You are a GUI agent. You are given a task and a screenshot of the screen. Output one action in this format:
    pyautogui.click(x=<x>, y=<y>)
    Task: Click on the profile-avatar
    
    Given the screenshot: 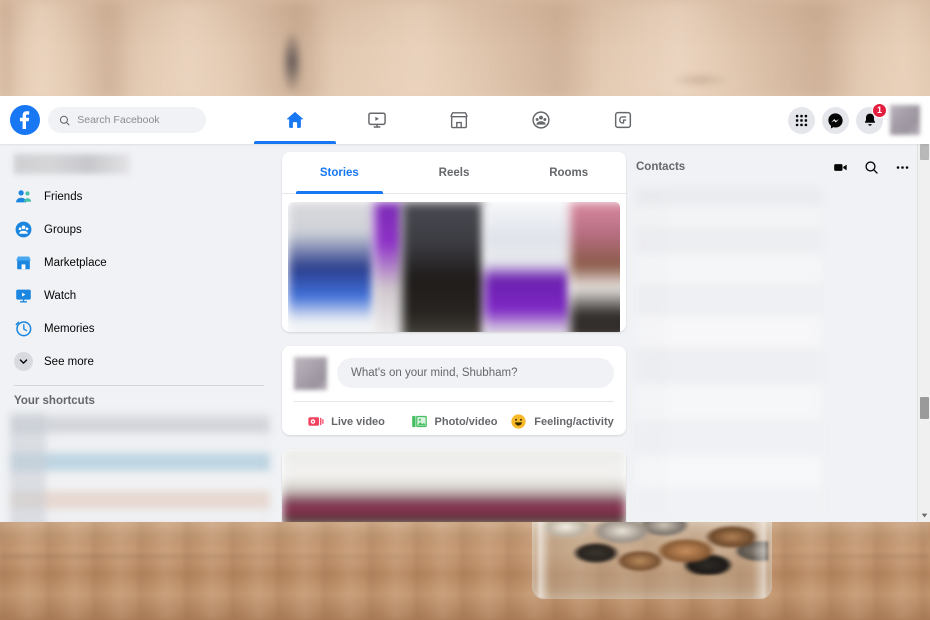 What is the action you would take?
    pyautogui.click(x=905, y=120)
    